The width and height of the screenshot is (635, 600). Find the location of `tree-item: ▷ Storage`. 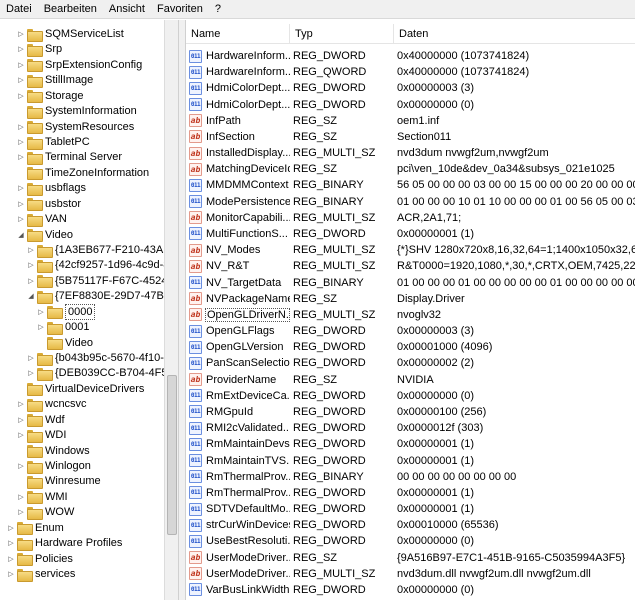

tree-item: ▷ Storage is located at coordinates (82, 96).